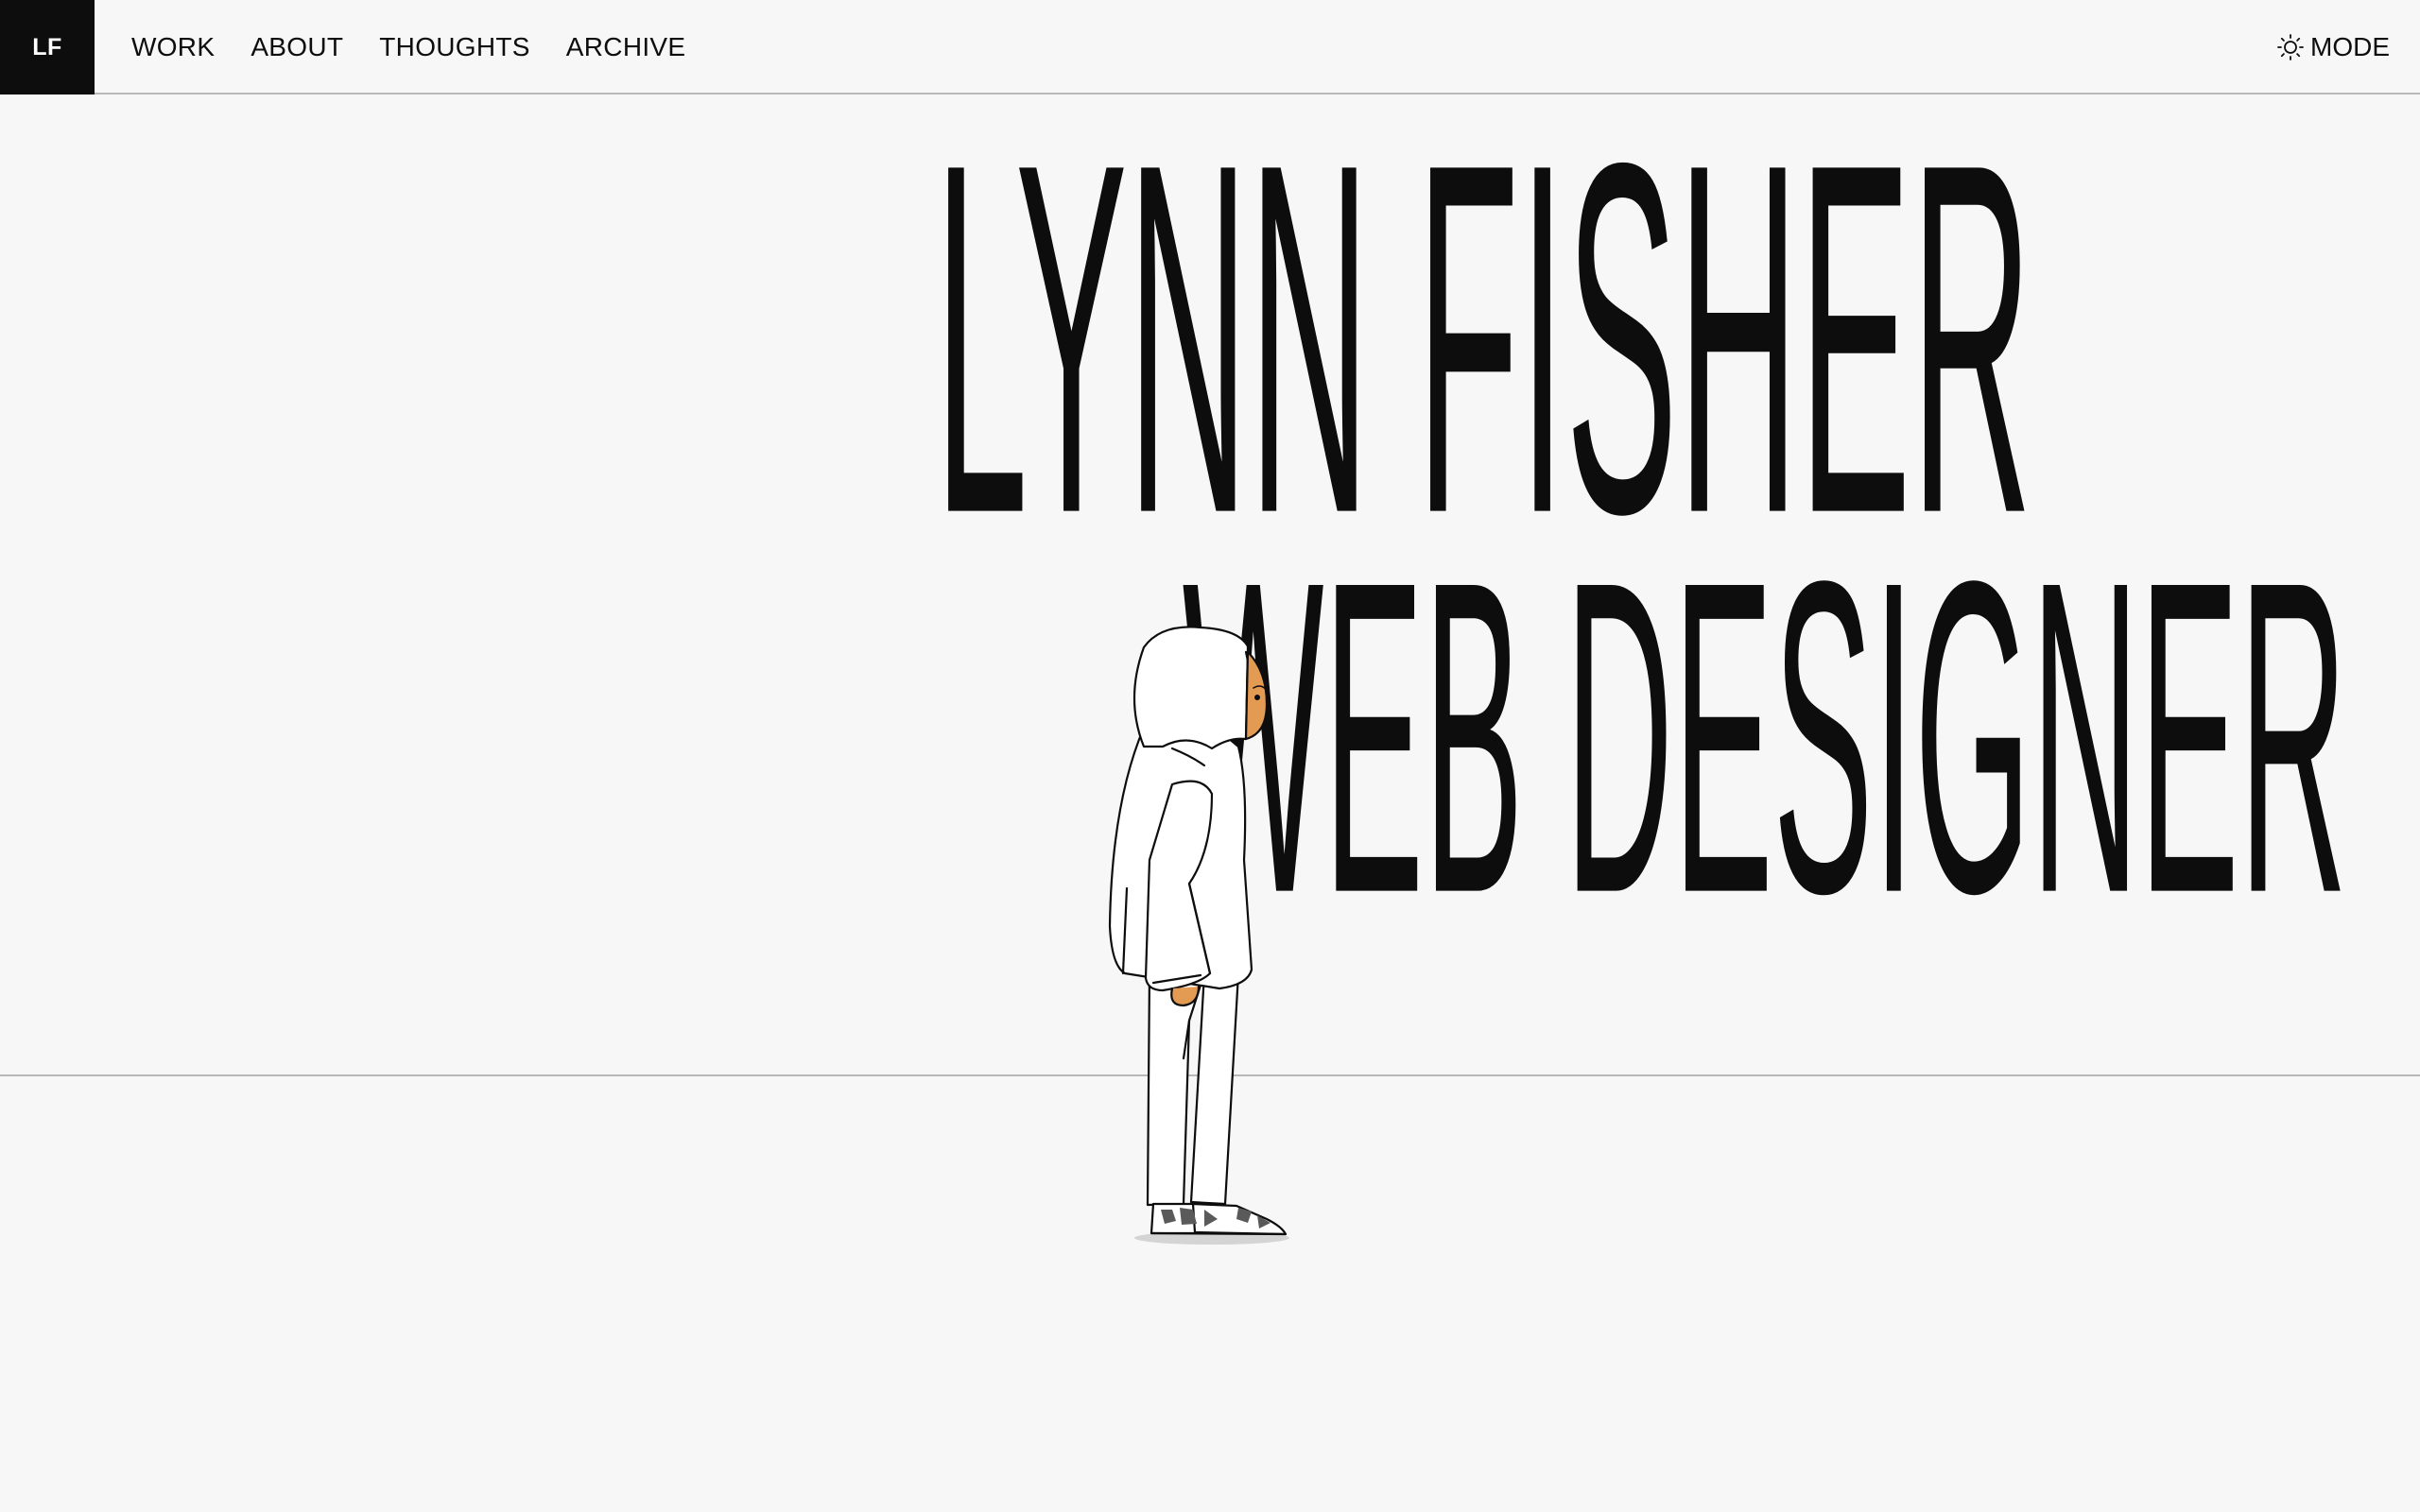  Describe the element at coordinates (2290, 47) in the screenshot. I see `sun-icon` at that location.